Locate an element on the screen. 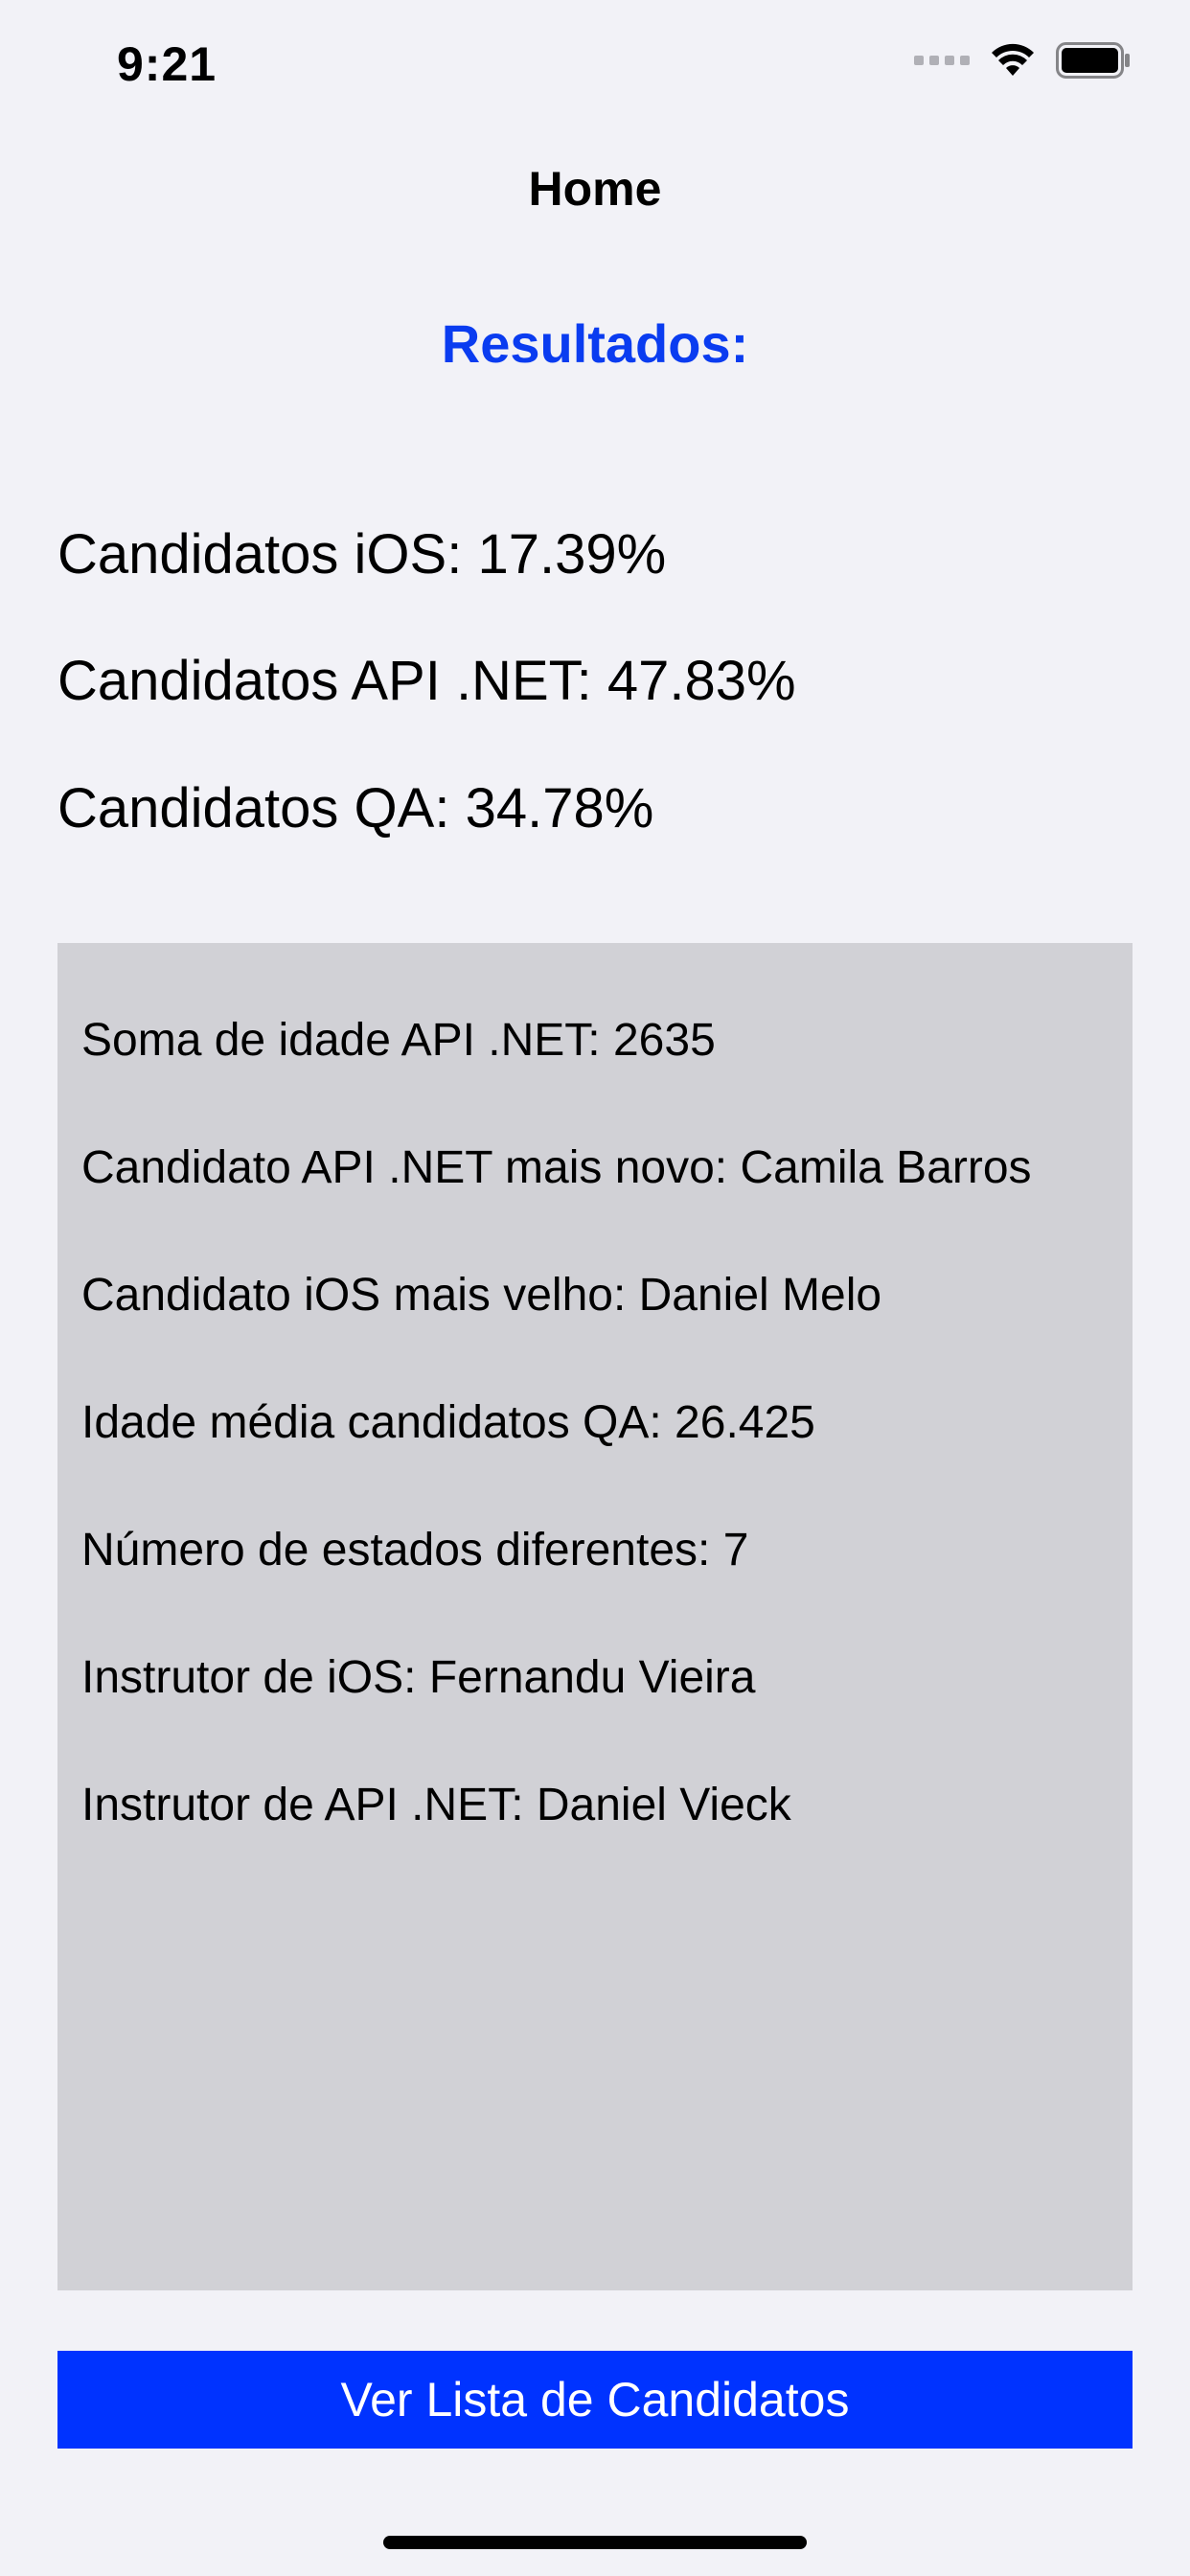 The image size is (1190, 2576). page-title: Home is located at coordinates (595, 189).